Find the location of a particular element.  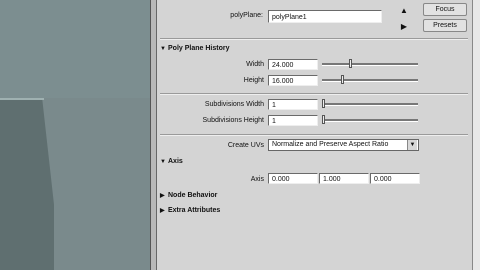

axis-label: Axis is located at coordinates (257, 179).